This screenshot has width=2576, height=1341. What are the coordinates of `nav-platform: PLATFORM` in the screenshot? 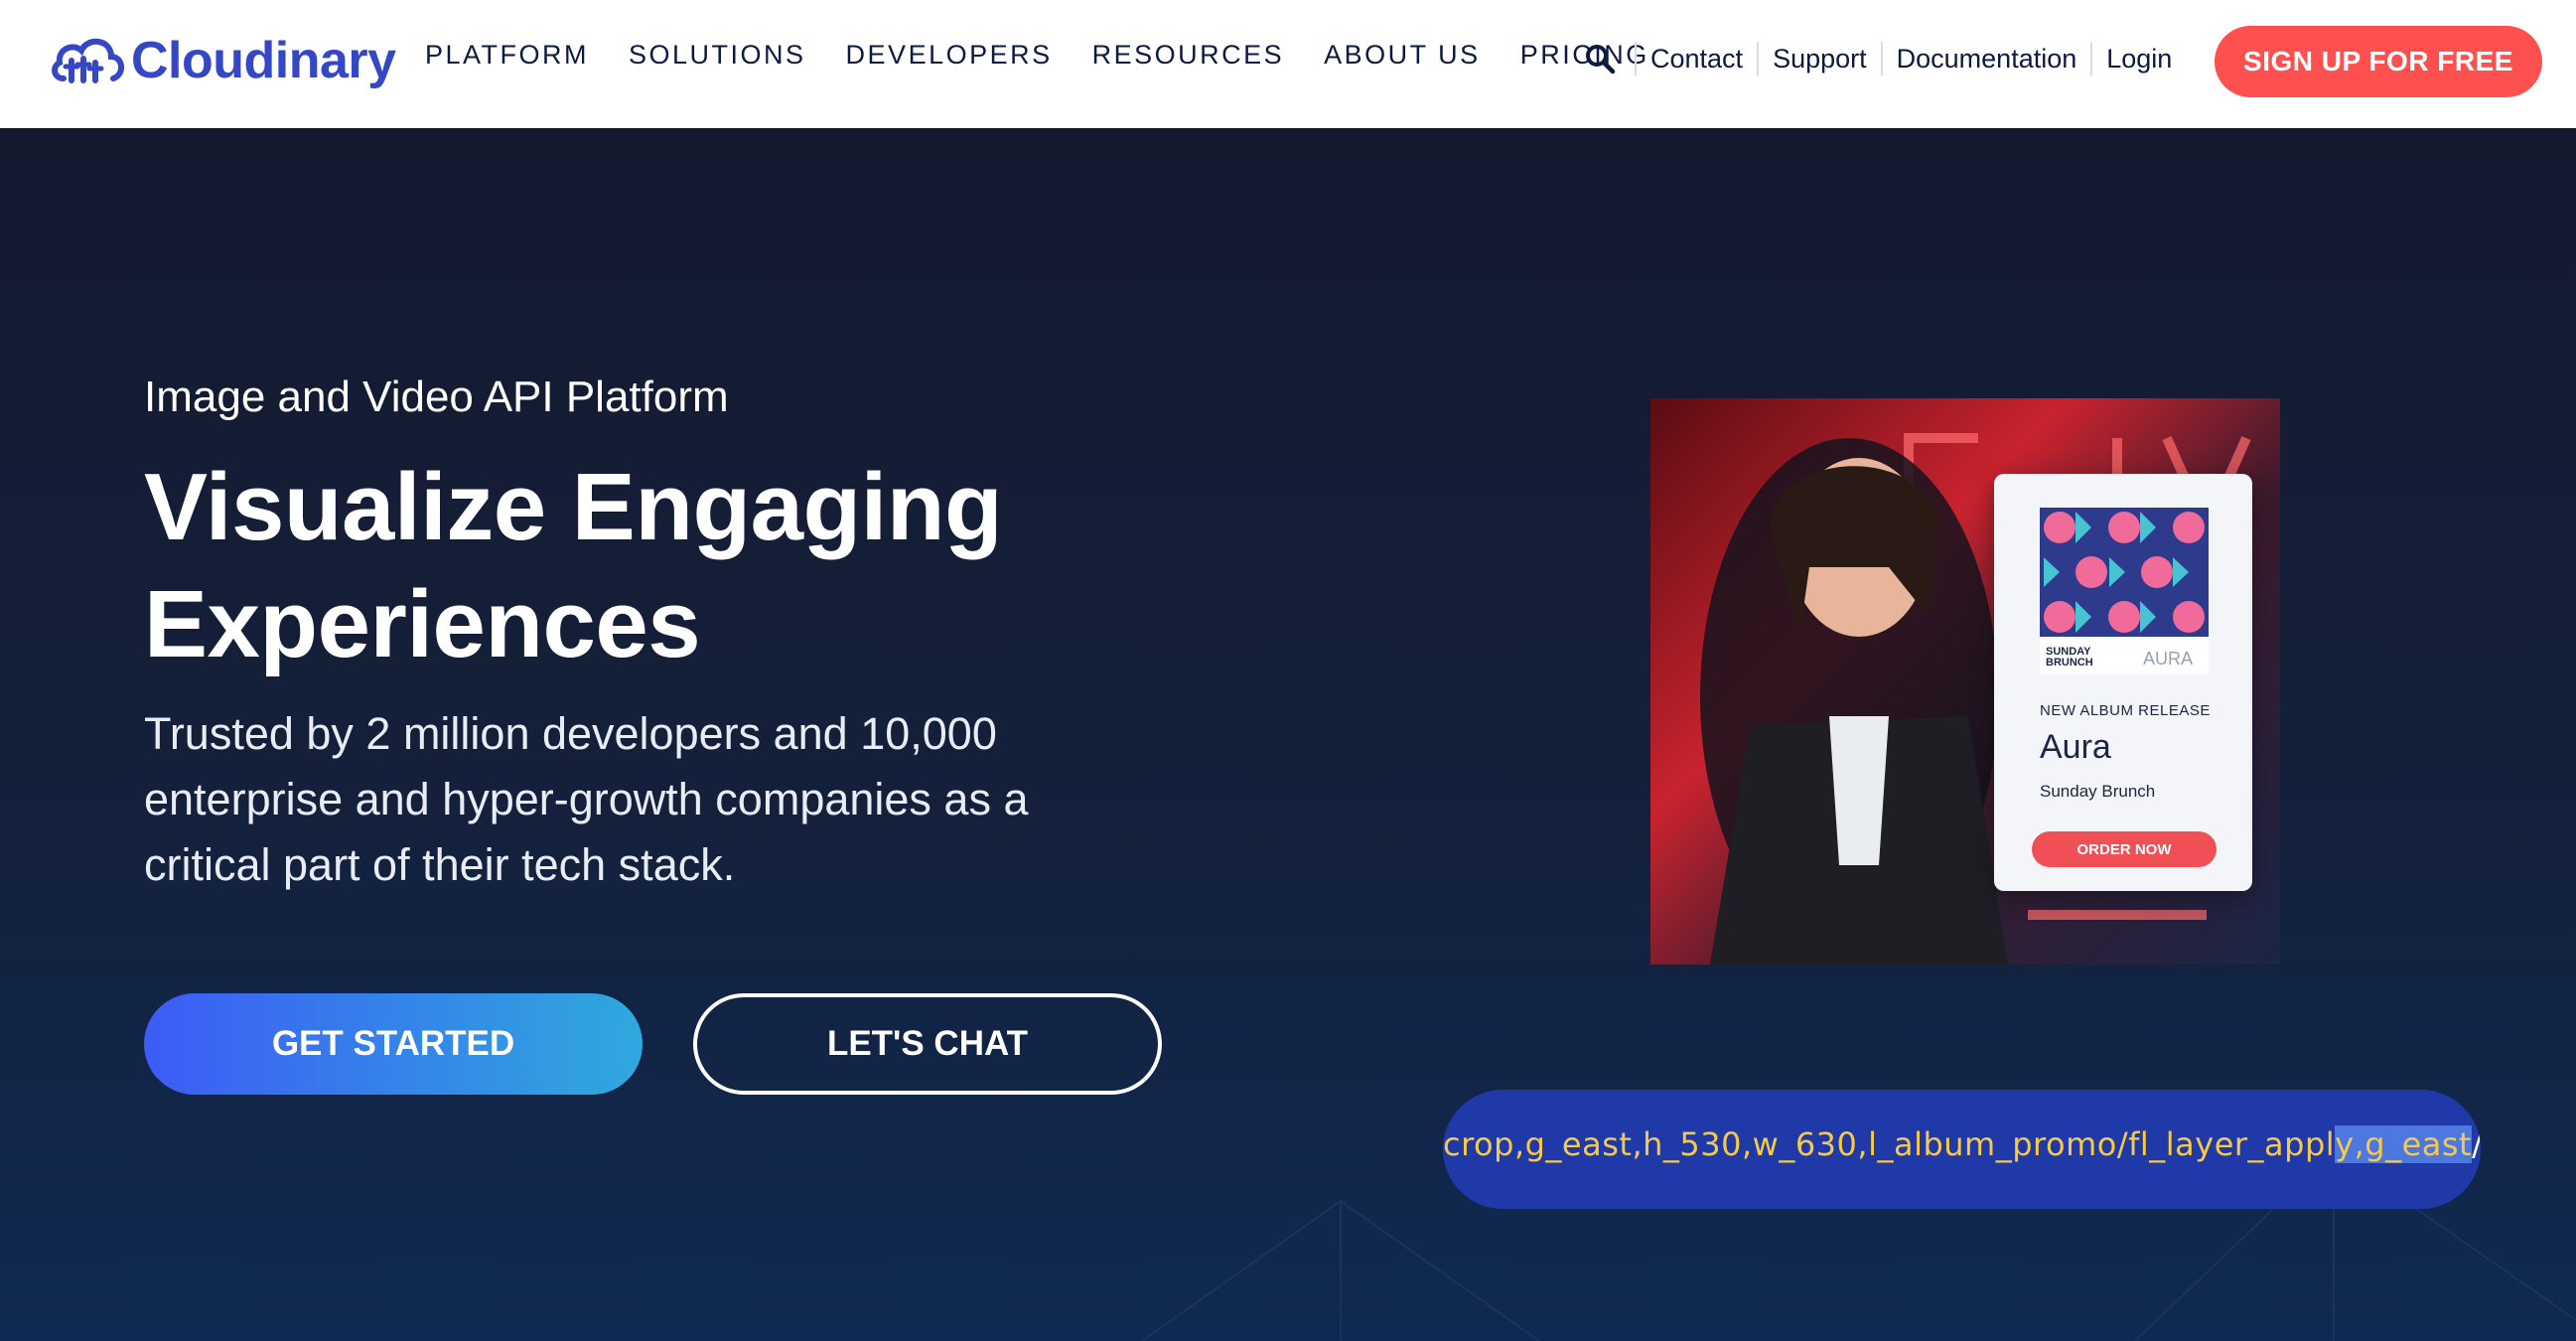 It's located at (507, 55).